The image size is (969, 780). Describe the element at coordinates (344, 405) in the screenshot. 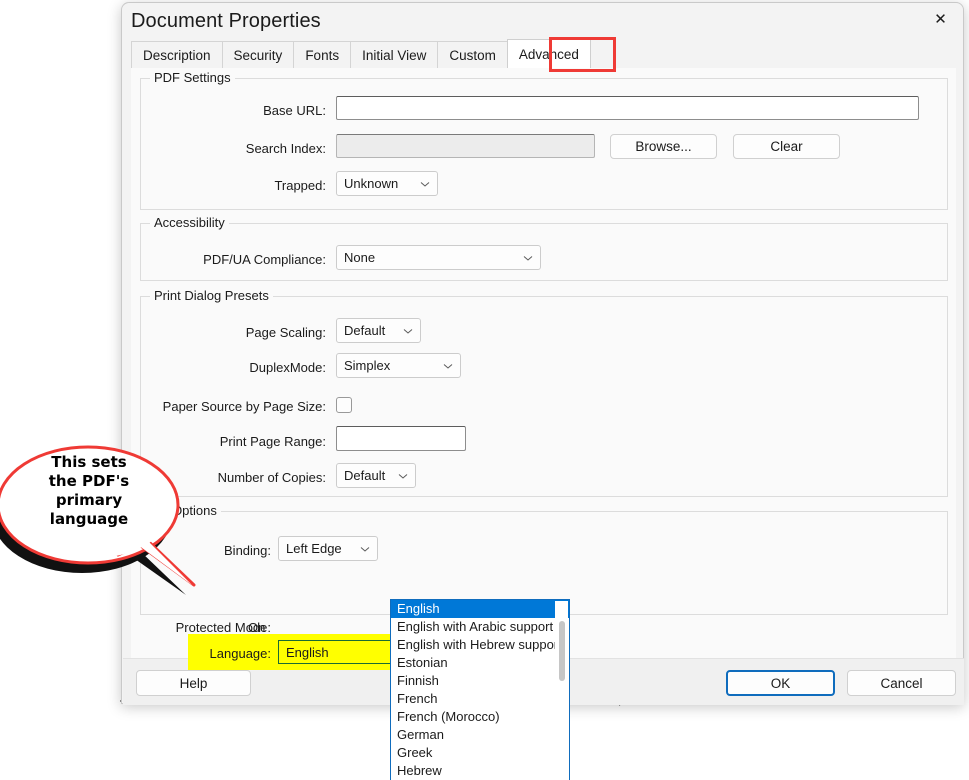

I see `paper-source-checkbox` at that location.